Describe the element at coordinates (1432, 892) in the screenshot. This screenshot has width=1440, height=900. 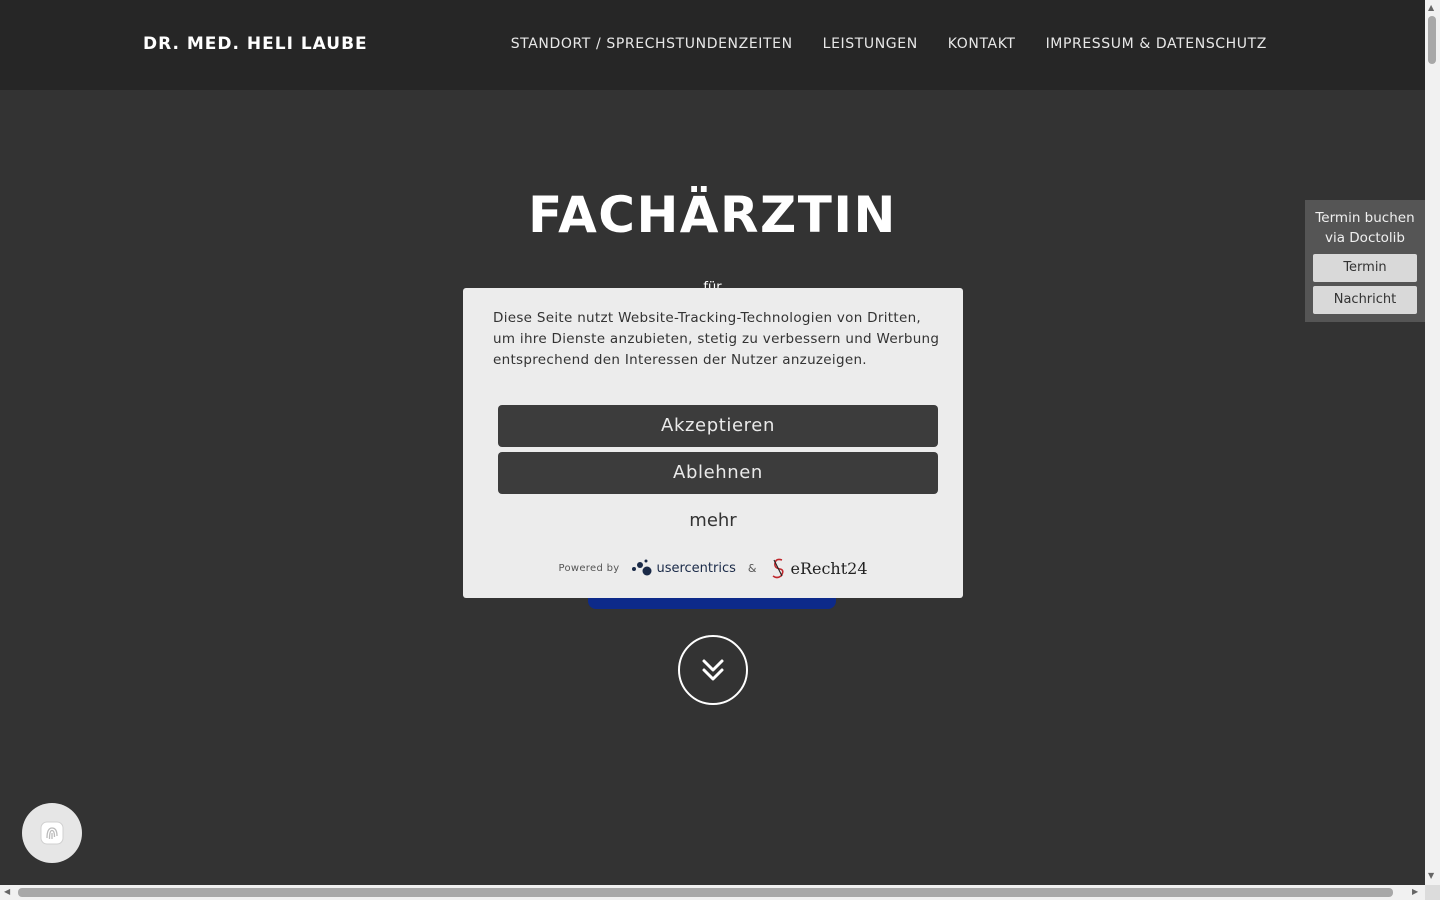
I see `scrollbar-corner` at that location.